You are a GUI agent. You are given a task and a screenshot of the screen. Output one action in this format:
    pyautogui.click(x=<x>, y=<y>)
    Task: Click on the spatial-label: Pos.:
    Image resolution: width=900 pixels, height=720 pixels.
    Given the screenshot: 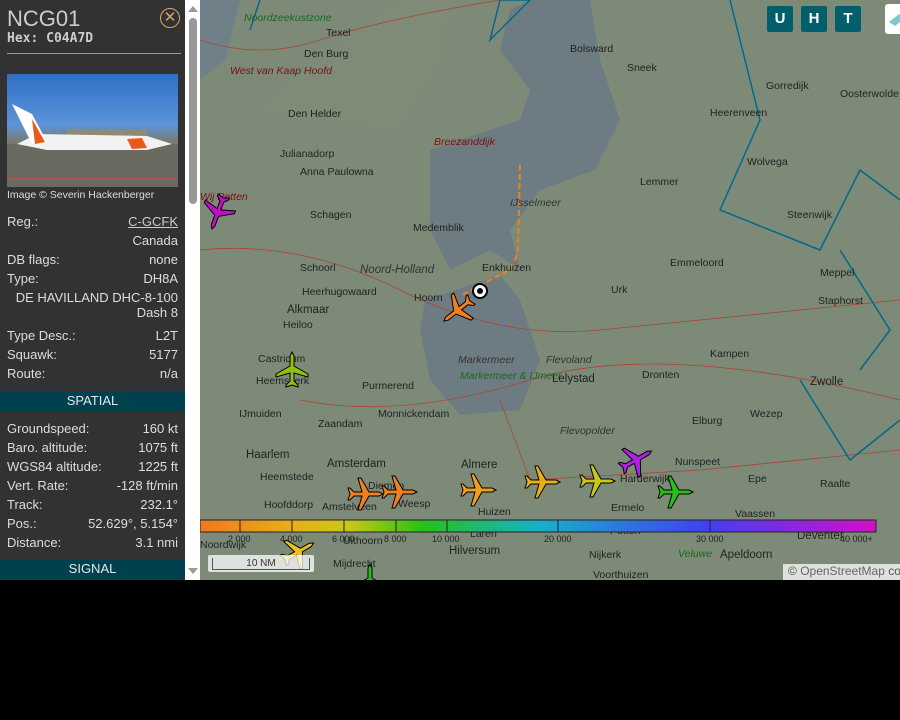 What is the action you would take?
    pyautogui.click(x=22, y=523)
    